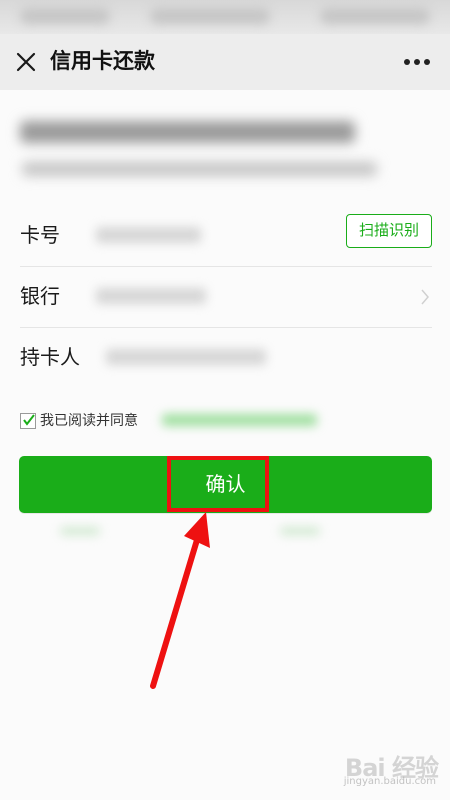  Describe the element at coordinates (89, 421) in the screenshot. I see `agreement-text: 我已阅读并同意` at that location.